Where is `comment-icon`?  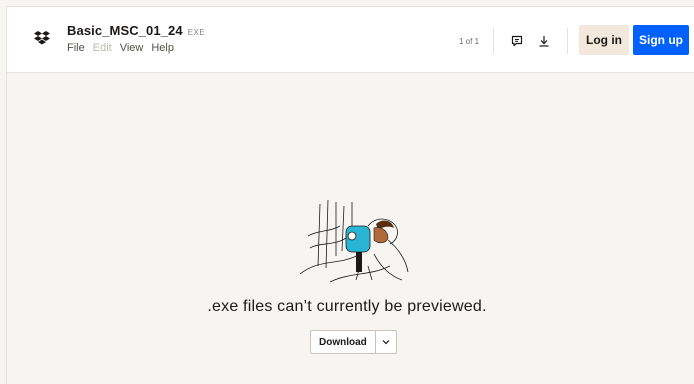 comment-icon is located at coordinates (517, 41).